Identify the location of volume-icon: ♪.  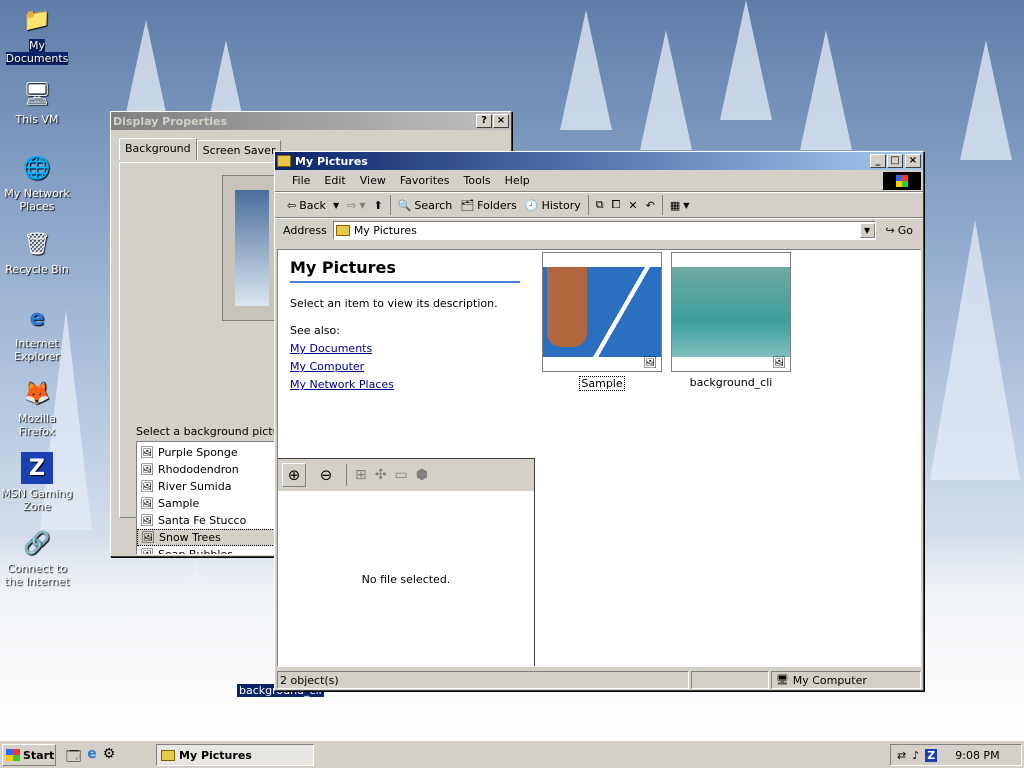
(915, 755).